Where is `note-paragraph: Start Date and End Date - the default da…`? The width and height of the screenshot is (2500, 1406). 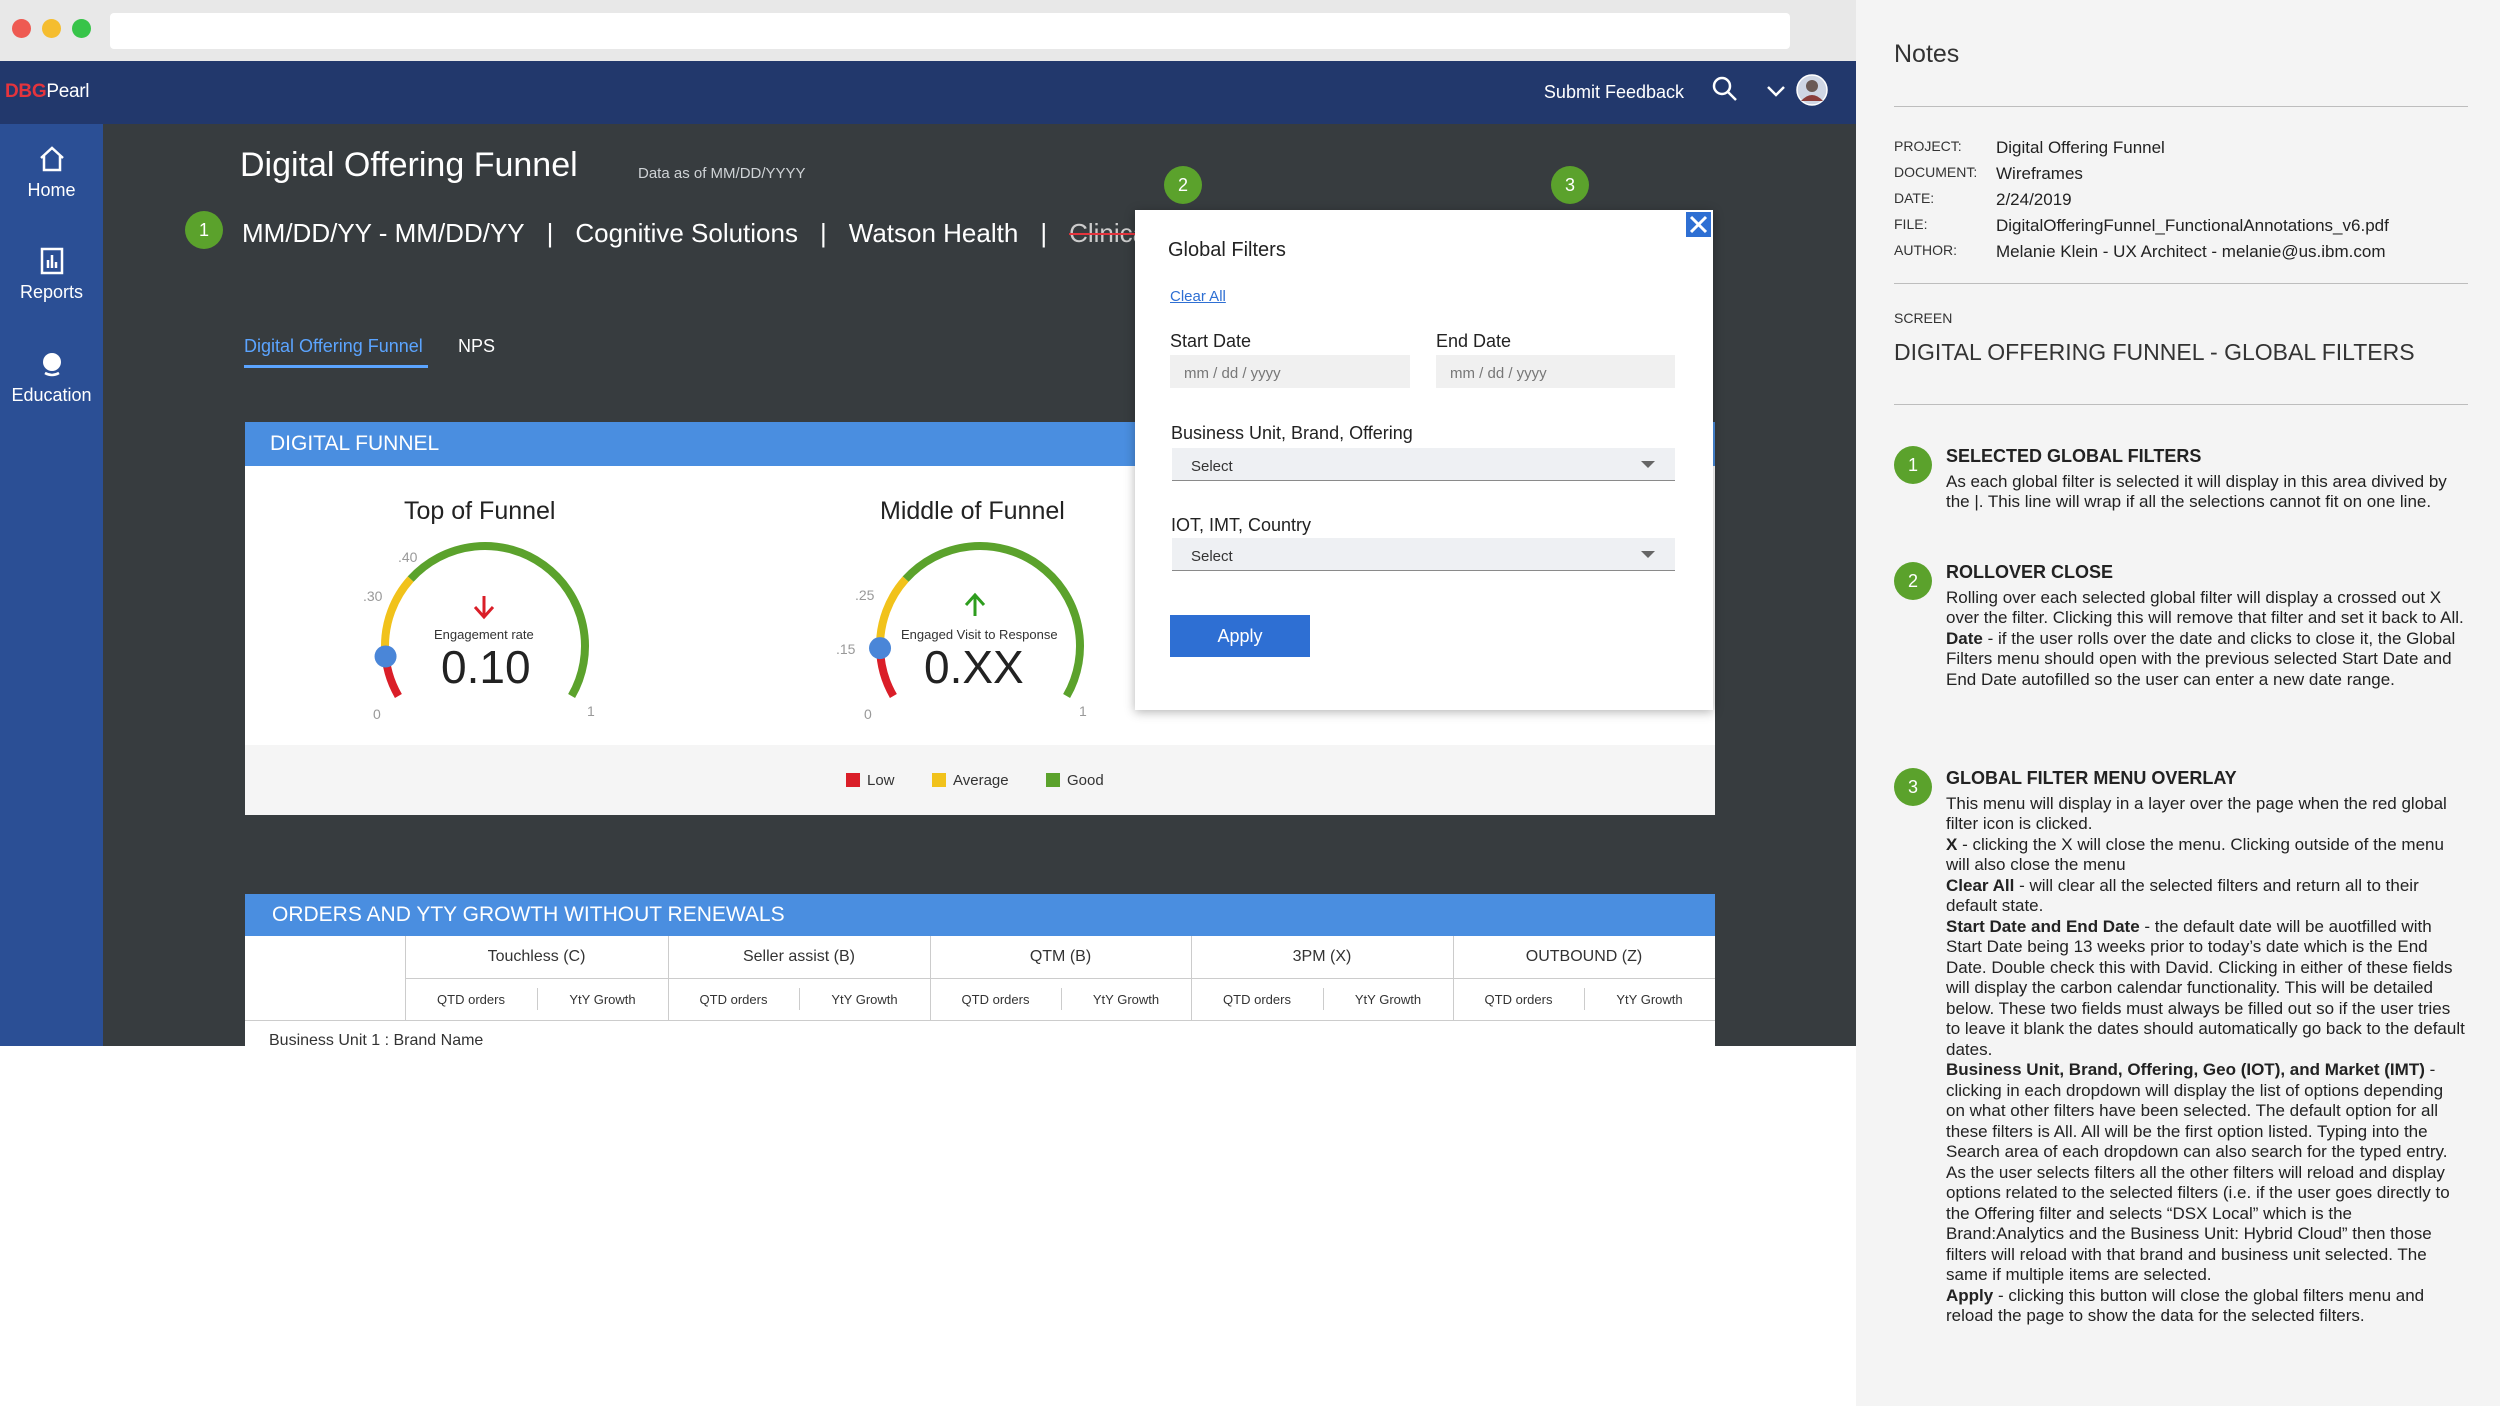
note-paragraph: Start Date and End Date - the default da… is located at coordinates (2205, 987).